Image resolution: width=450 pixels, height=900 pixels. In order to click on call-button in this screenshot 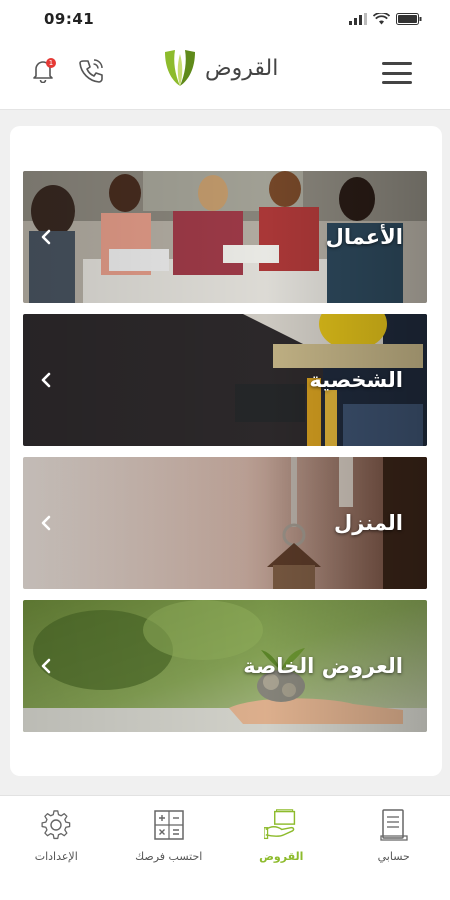, I will do `click(91, 71)`.